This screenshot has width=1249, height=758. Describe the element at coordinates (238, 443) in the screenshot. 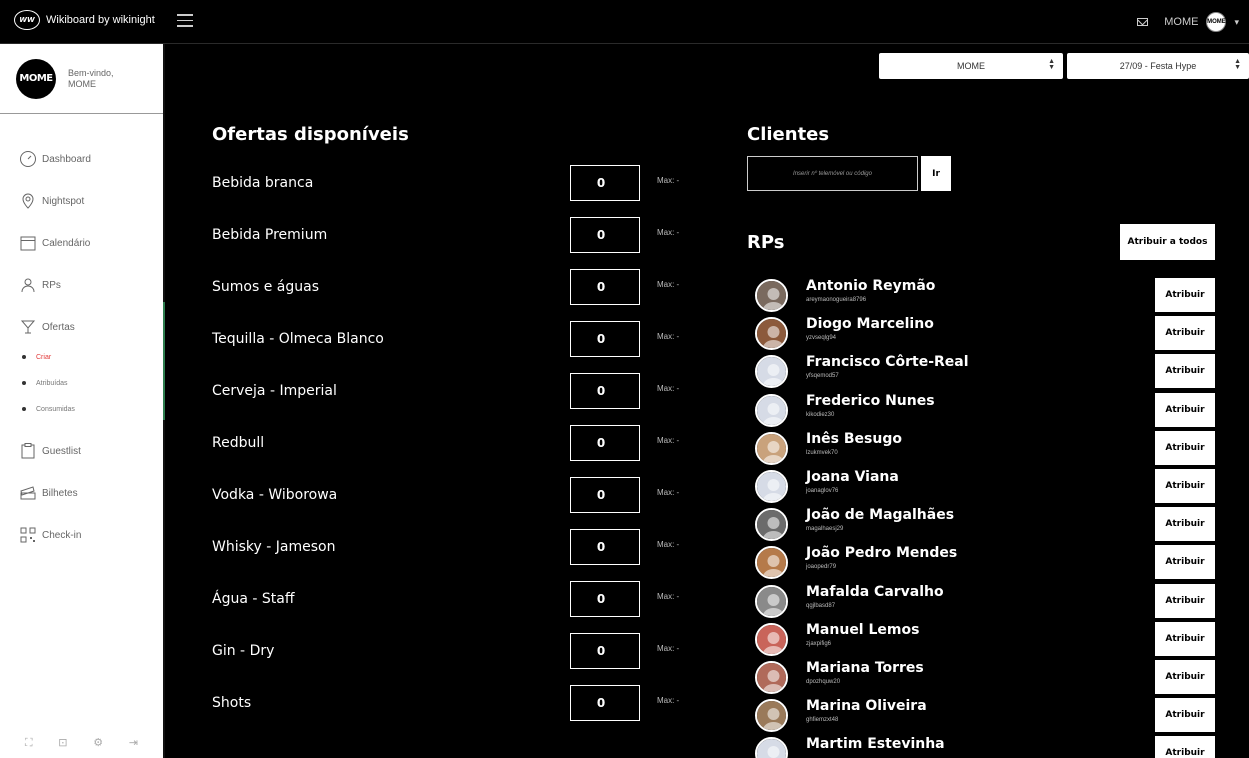

I see `offer-name: Redbull` at that location.